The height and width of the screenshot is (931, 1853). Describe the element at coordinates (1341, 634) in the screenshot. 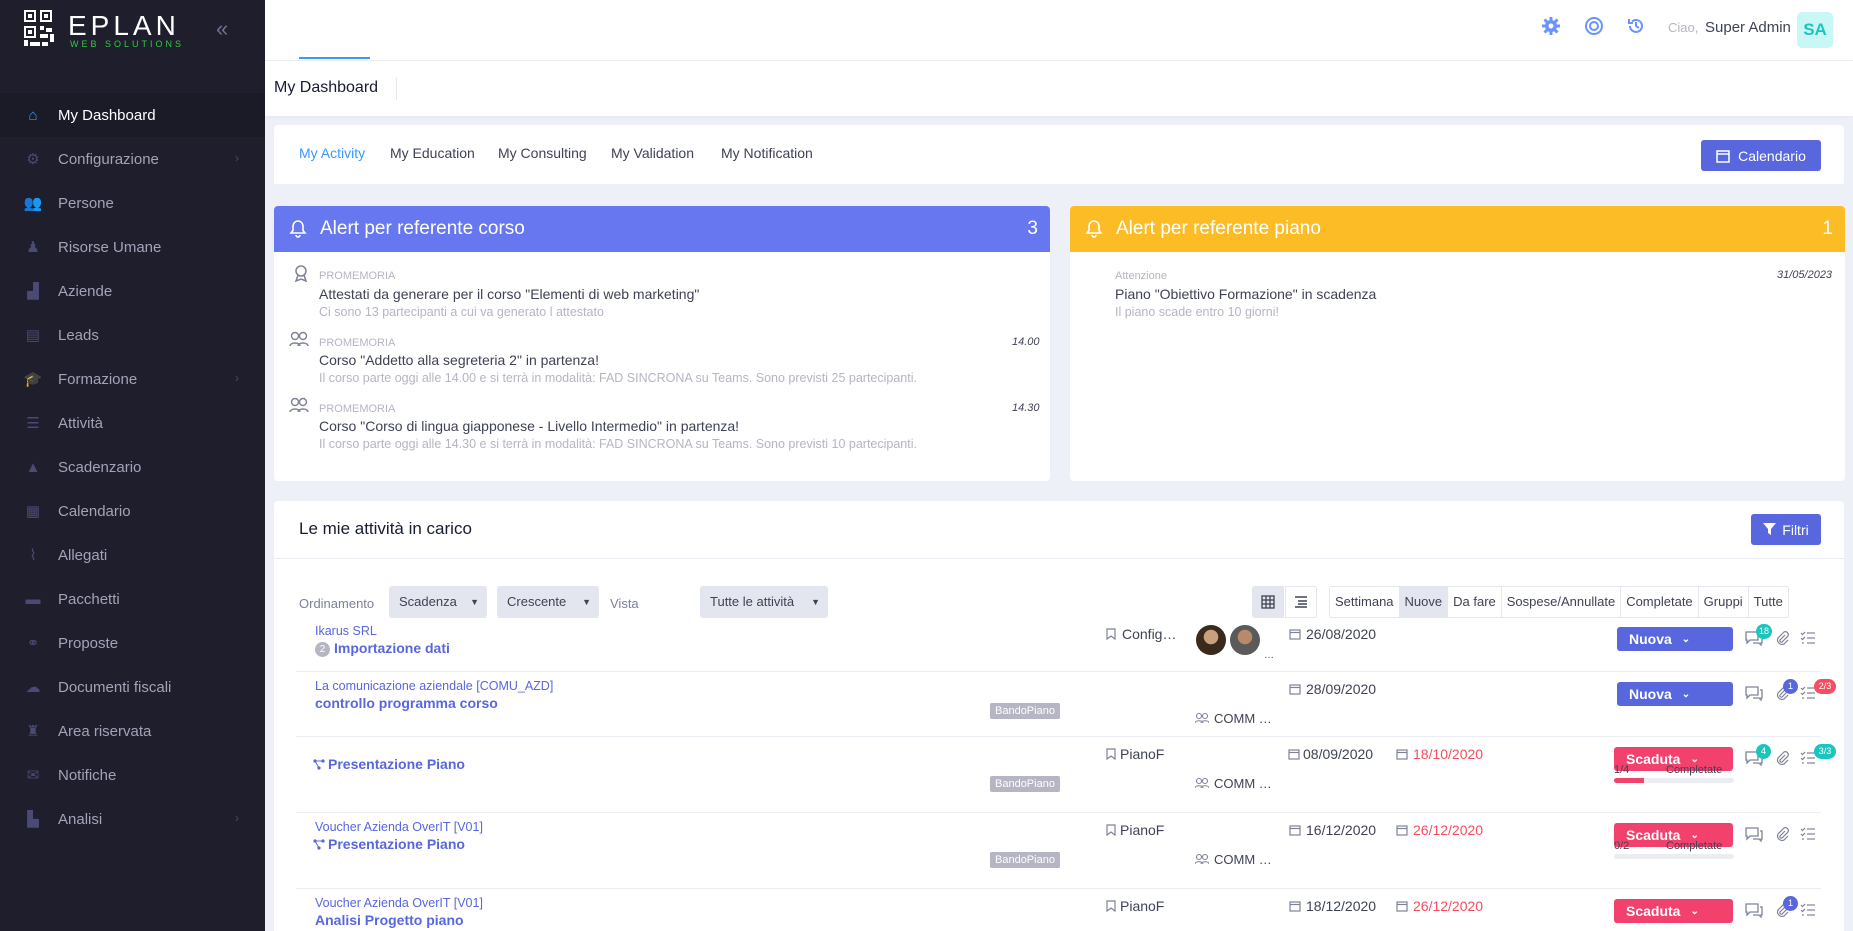

I see `row-start-date: 26/08/2020` at that location.